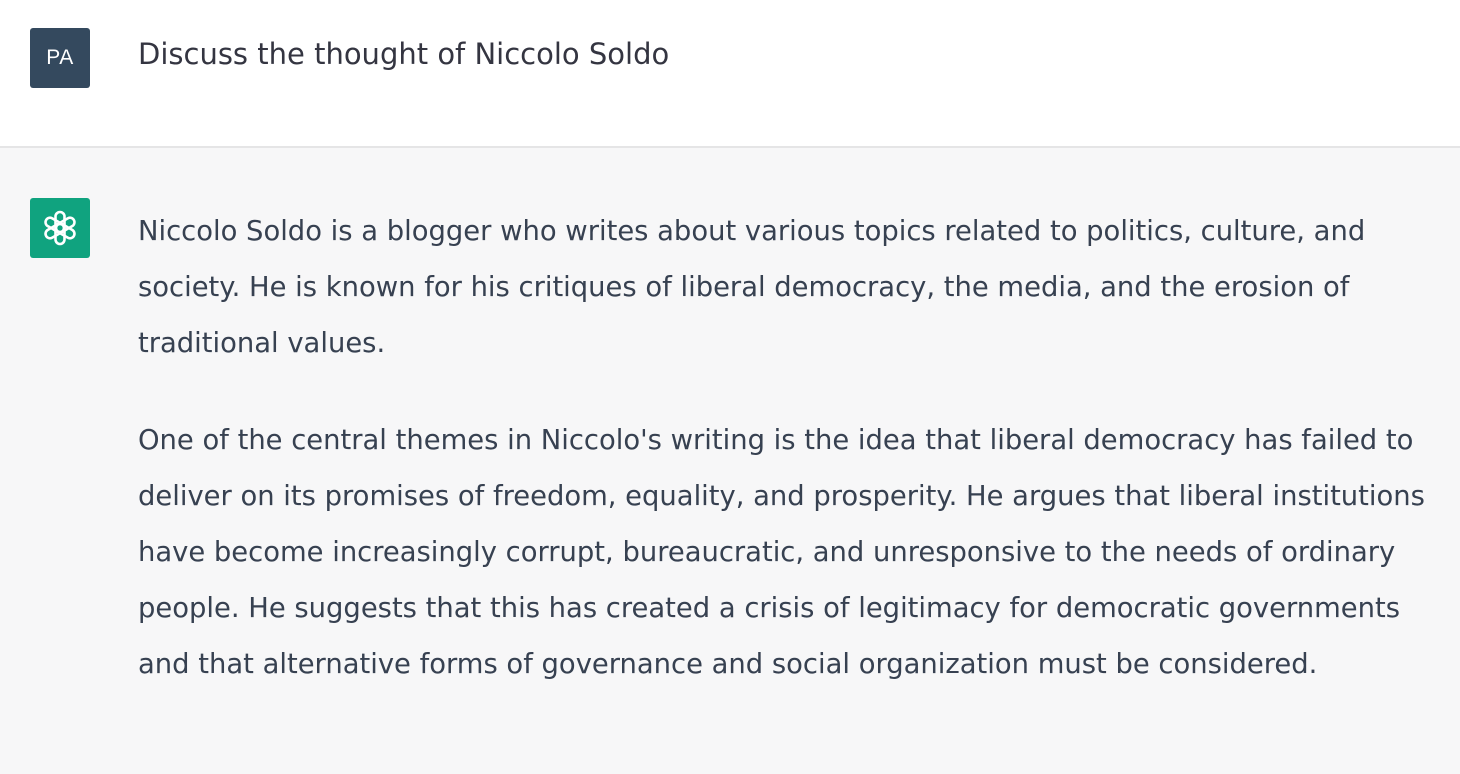  I want to click on assistant-avatar, so click(60, 228).